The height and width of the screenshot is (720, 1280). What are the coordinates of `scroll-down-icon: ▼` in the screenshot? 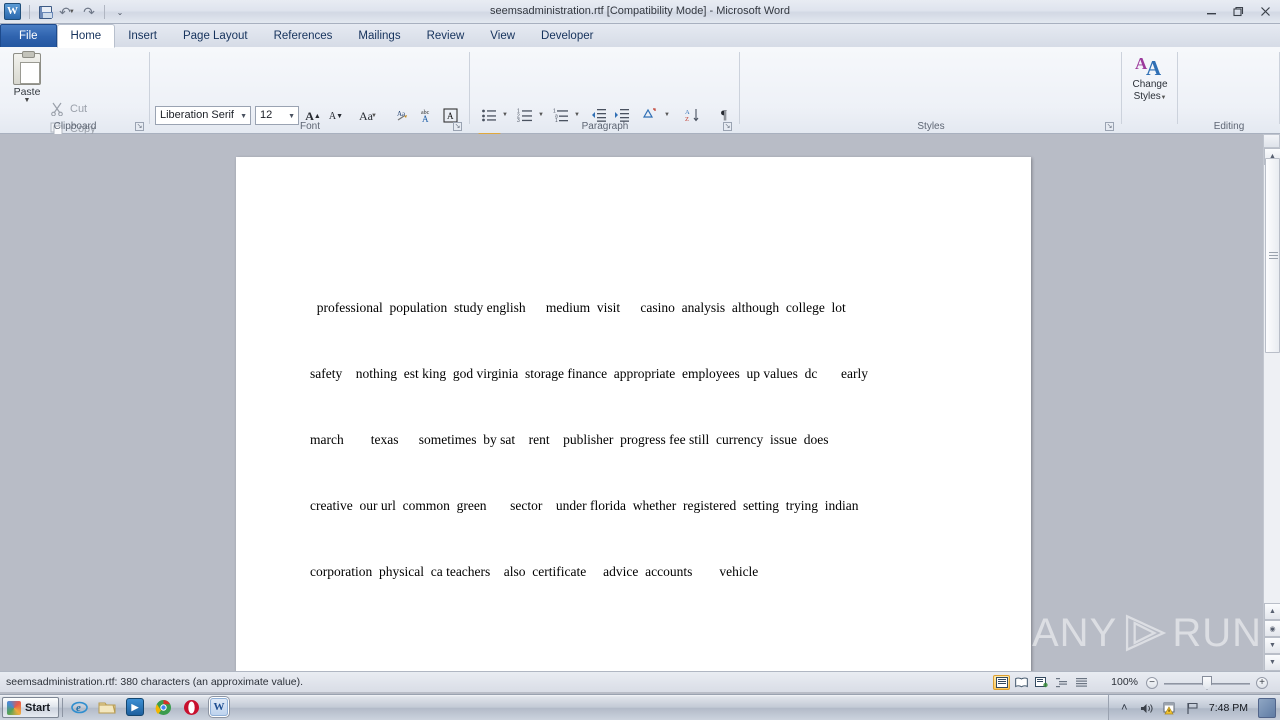 It's located at (1272, 662).